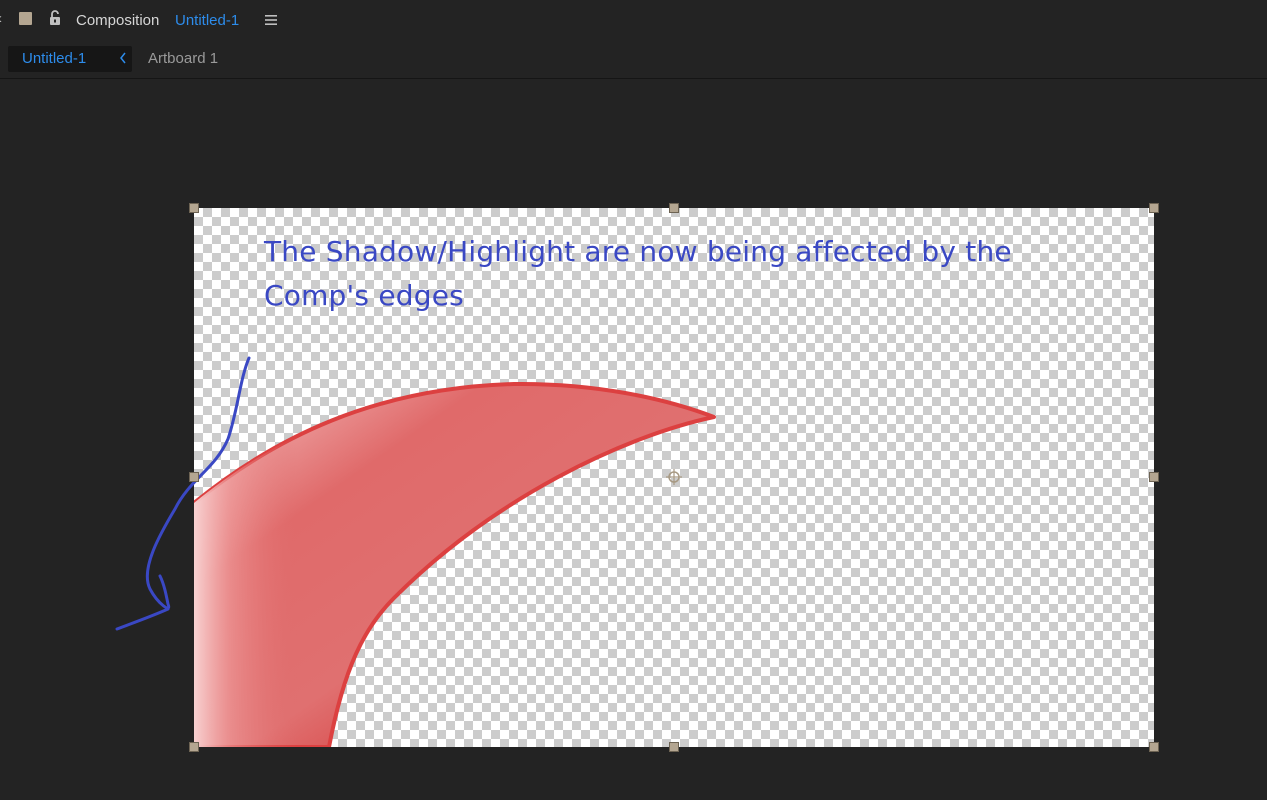 This screenshot has width=1267, height=800. Describe the element at coordinates (183, 59) in the screenshot. I see `breadcrumb-artboard-1: Artboard 1` at that location.